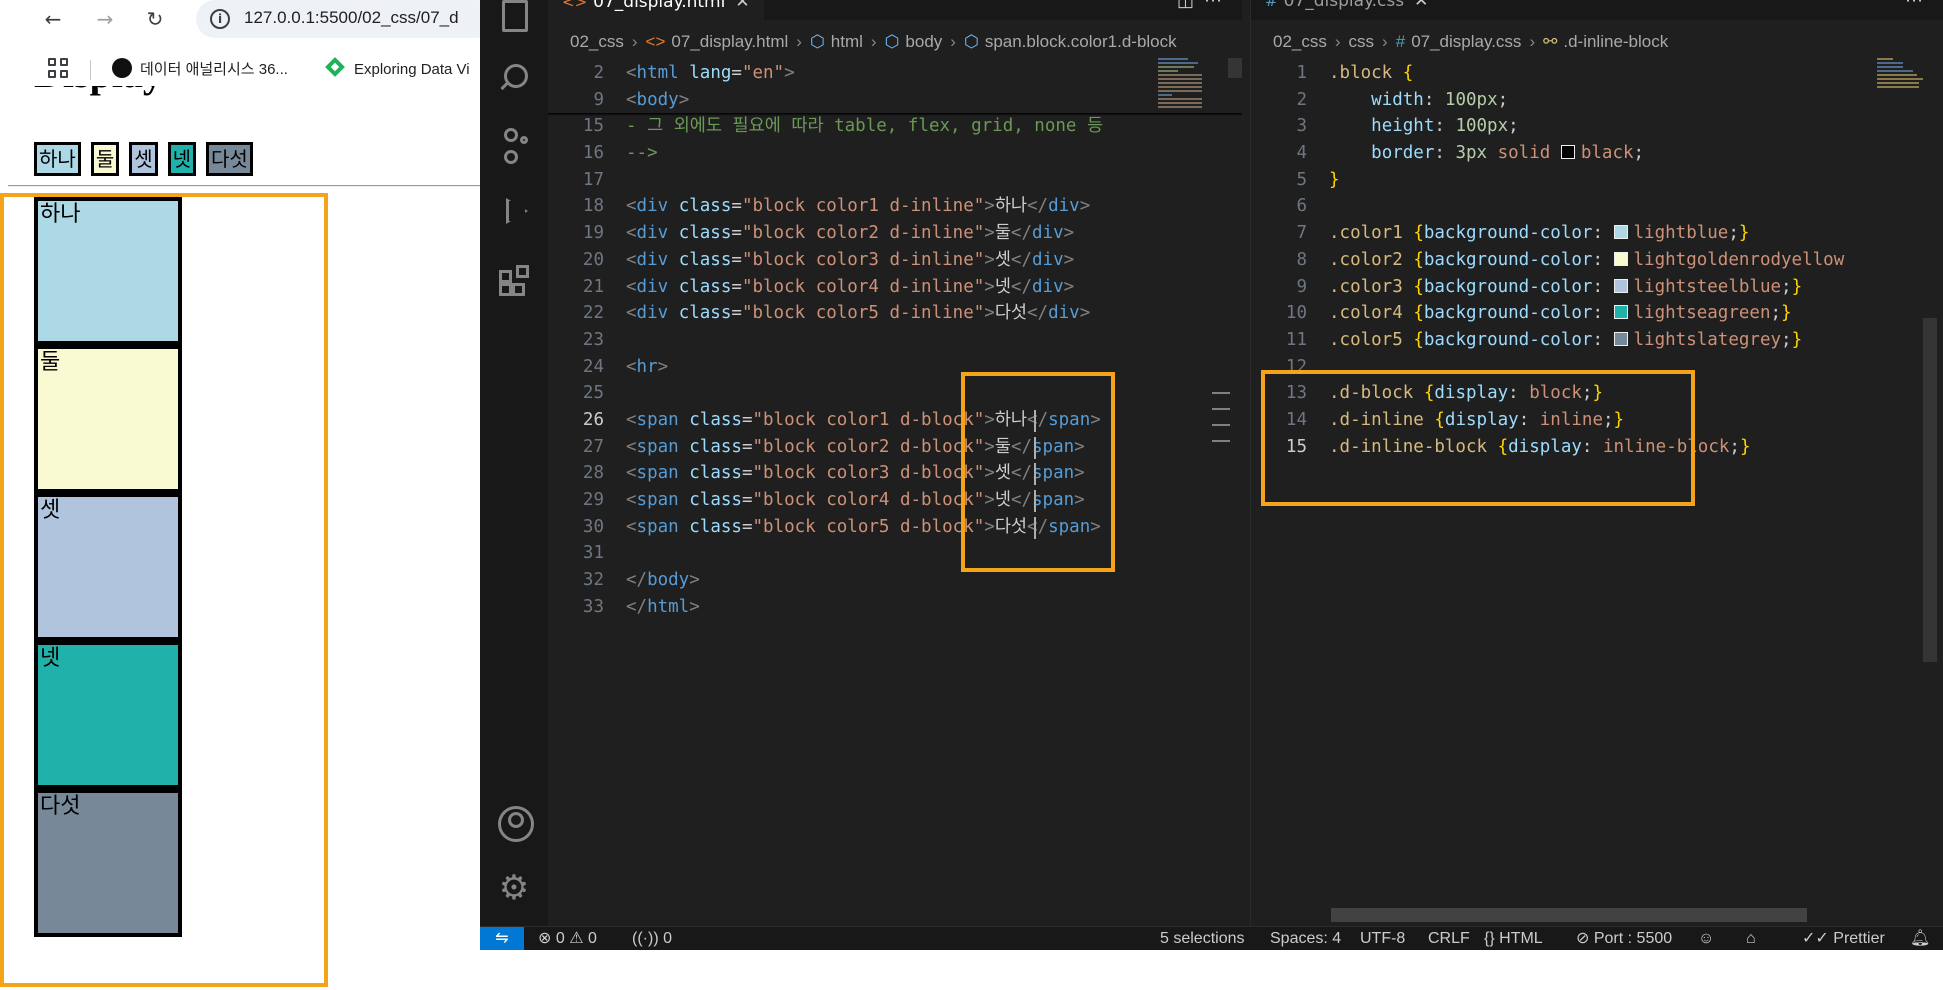 The height and width of the screenshot is (990, 1943). I want to click on code-line: 9 <body>, so click(895, 100).